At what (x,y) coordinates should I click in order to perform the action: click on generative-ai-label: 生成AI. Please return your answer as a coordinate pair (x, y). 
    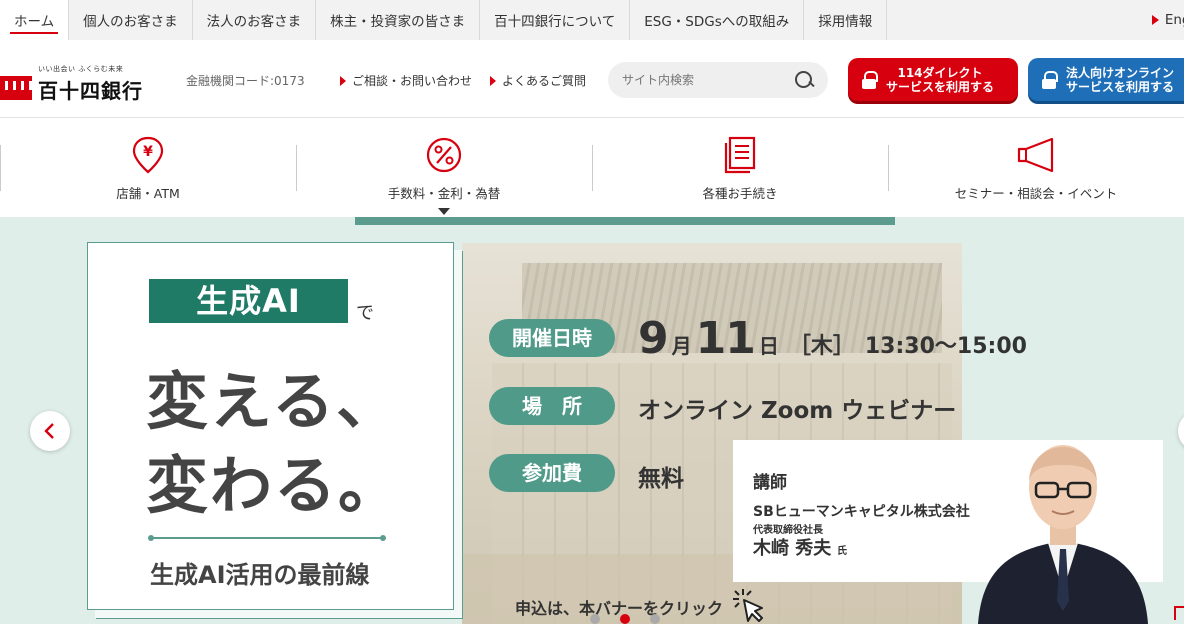
    Looking at the image, I should click on (248, 301).